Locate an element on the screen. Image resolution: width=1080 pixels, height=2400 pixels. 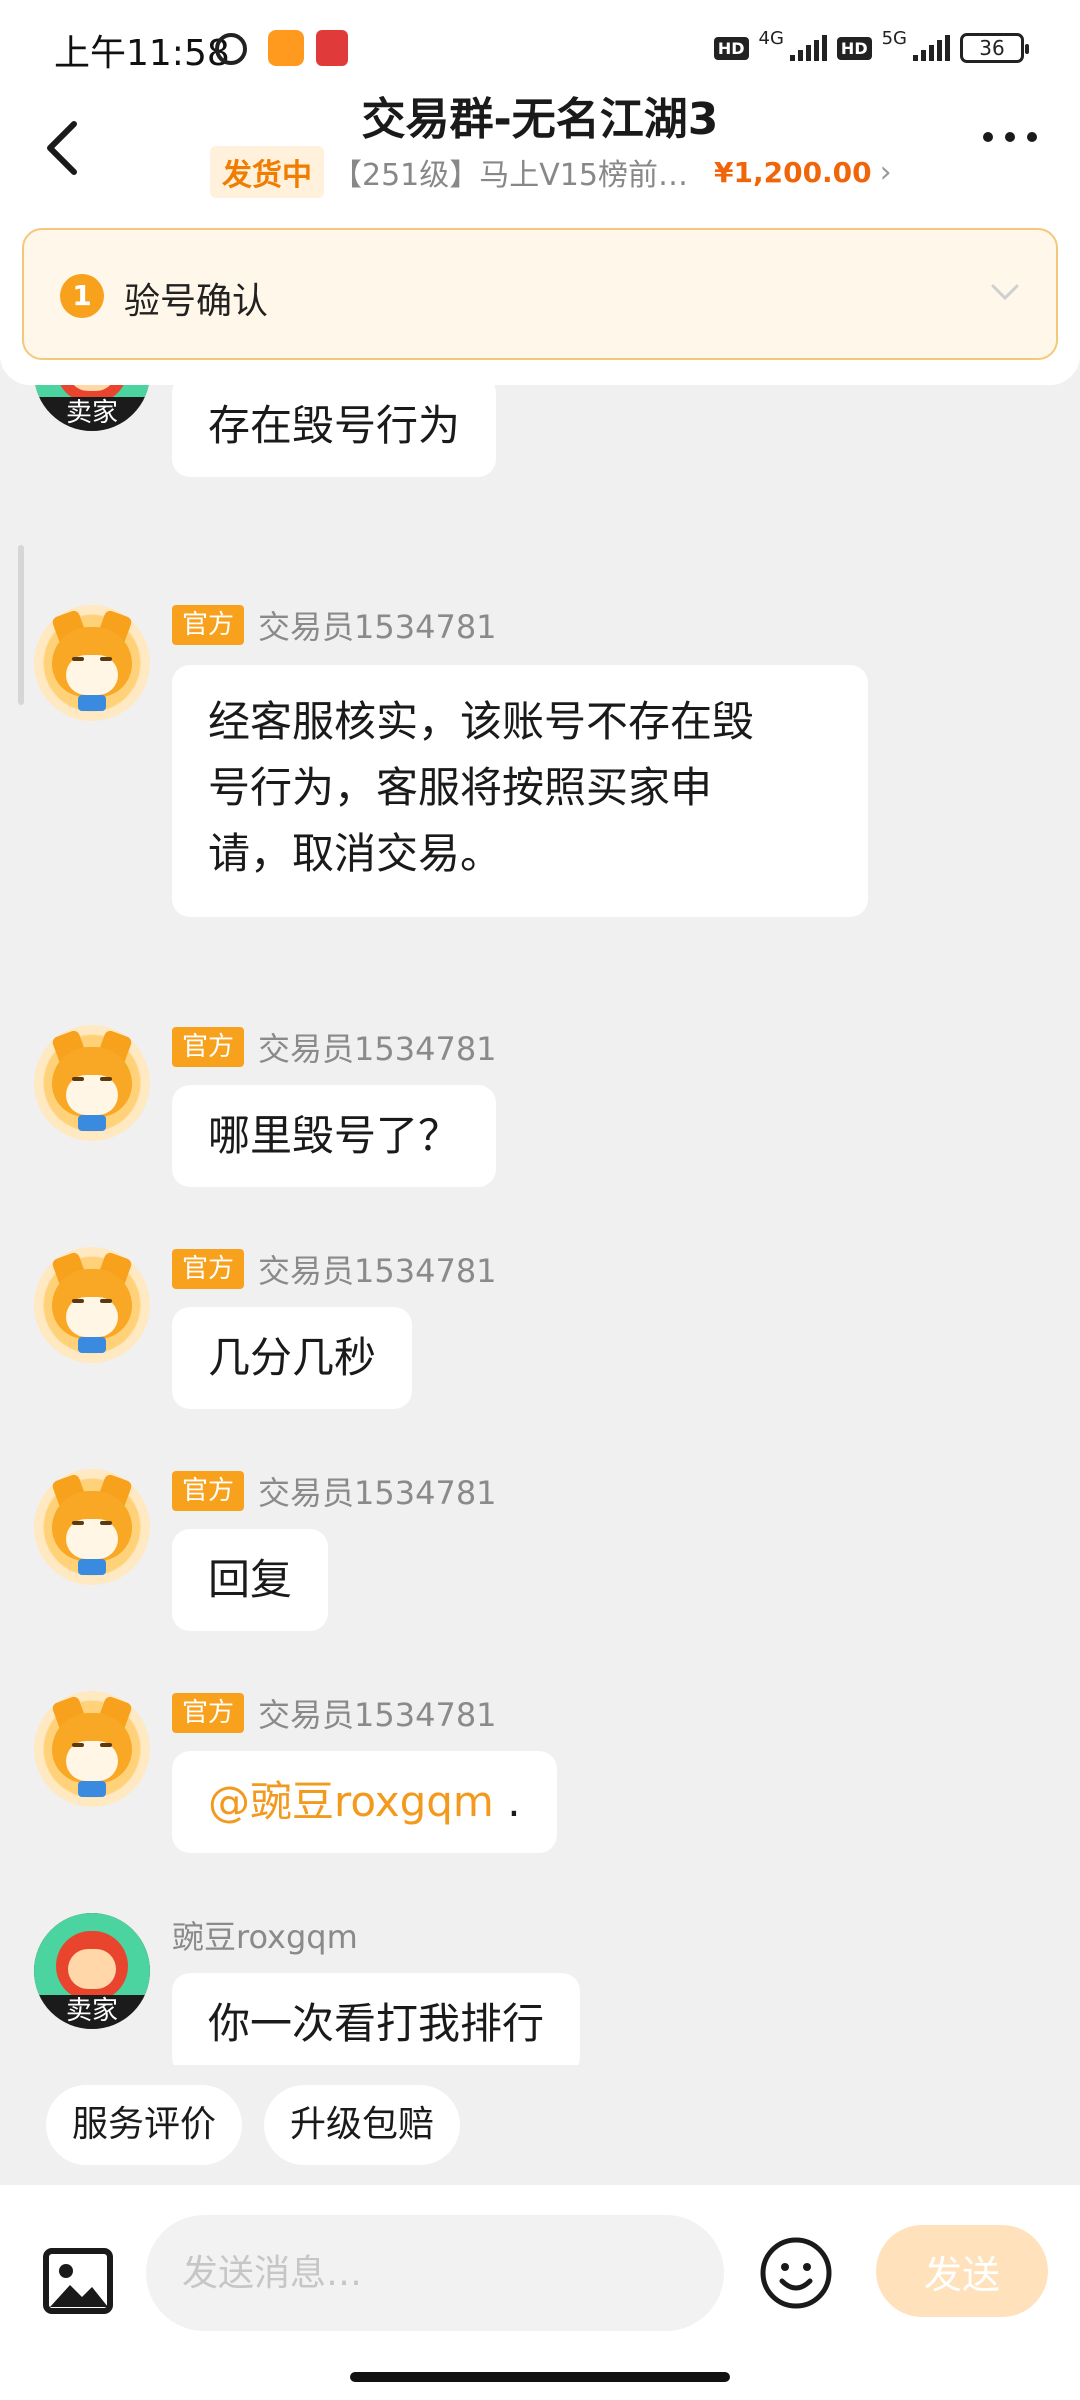
message-line: 号行为，客服将按照买家申 is located at coordinates (460, 787).